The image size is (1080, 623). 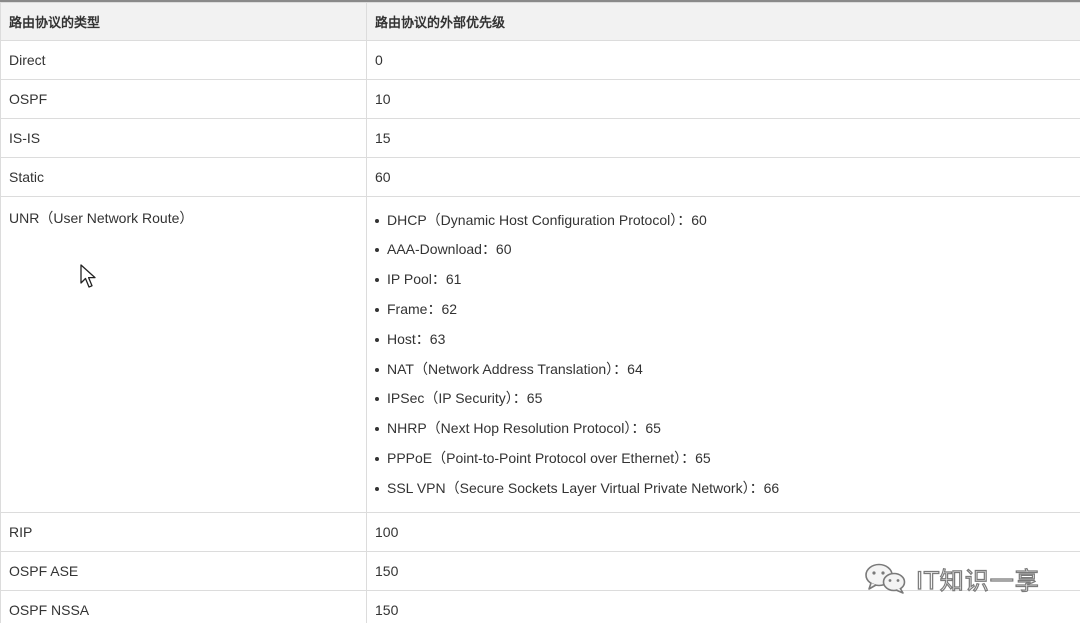 I want to click on priority-cell: 15, so click(x=723, y=138).